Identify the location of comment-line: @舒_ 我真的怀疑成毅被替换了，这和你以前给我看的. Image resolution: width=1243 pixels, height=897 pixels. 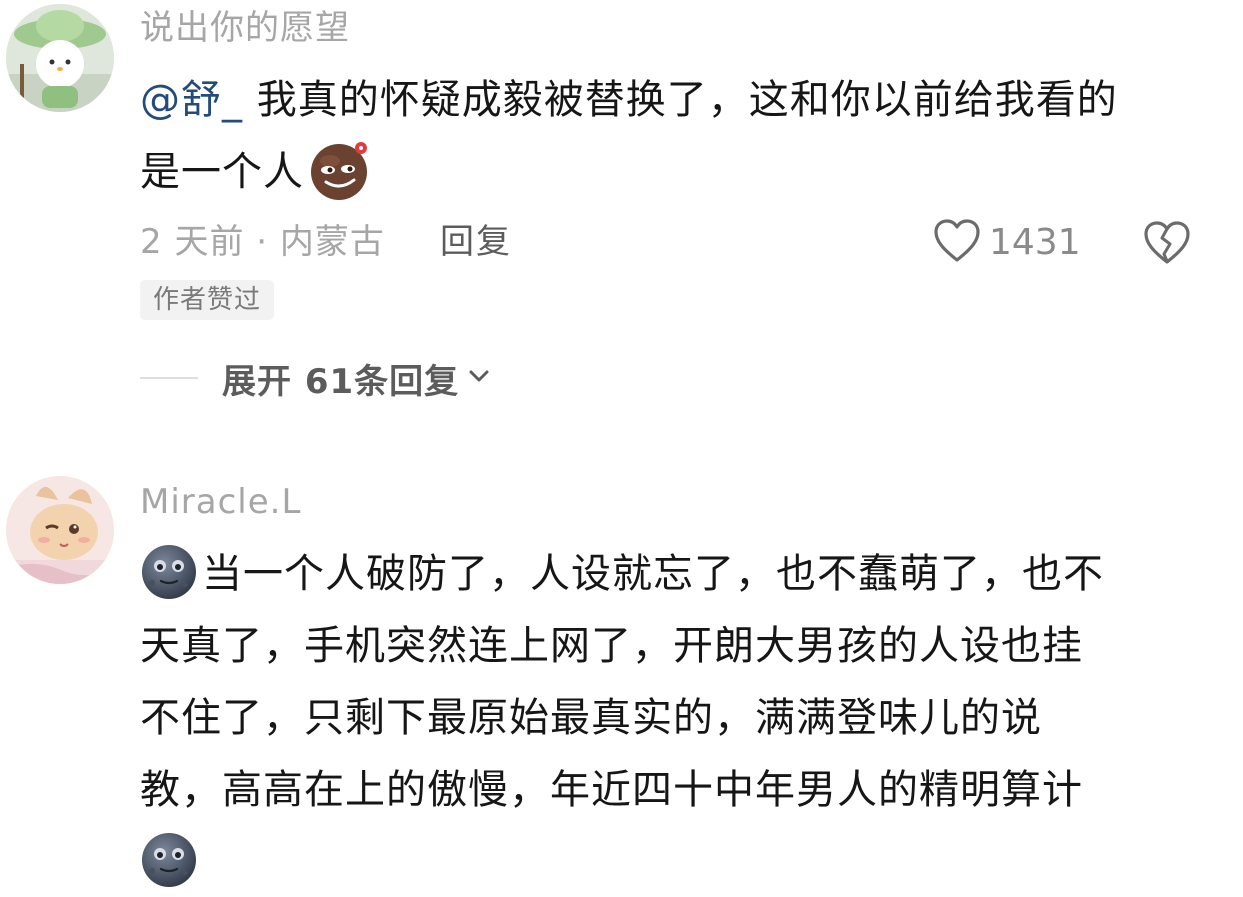
(629, 100).